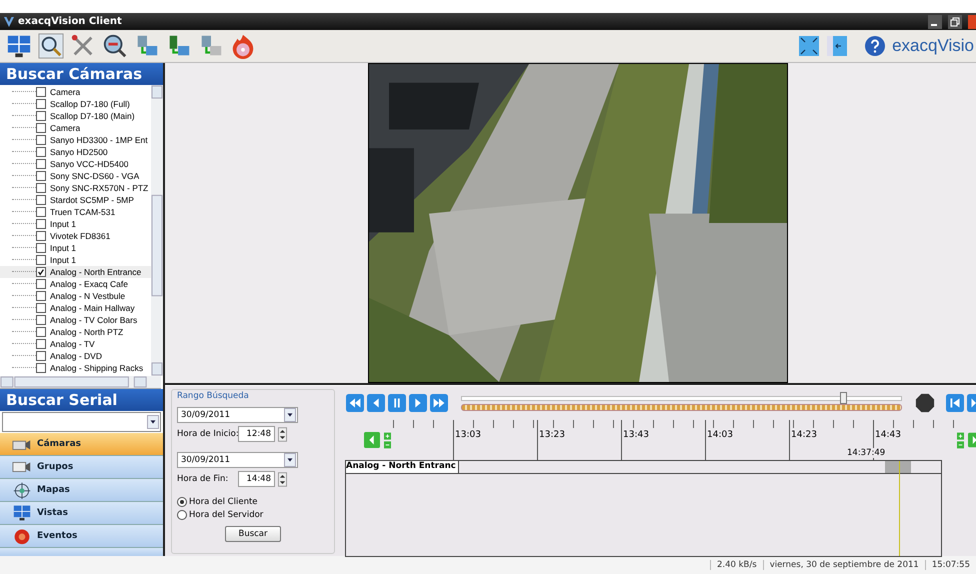 The width and height of the screenshot is (976, 574). Describe the element at coordinates (256, 434) in the screenshot. I see `time-field: 12:48` at that location.